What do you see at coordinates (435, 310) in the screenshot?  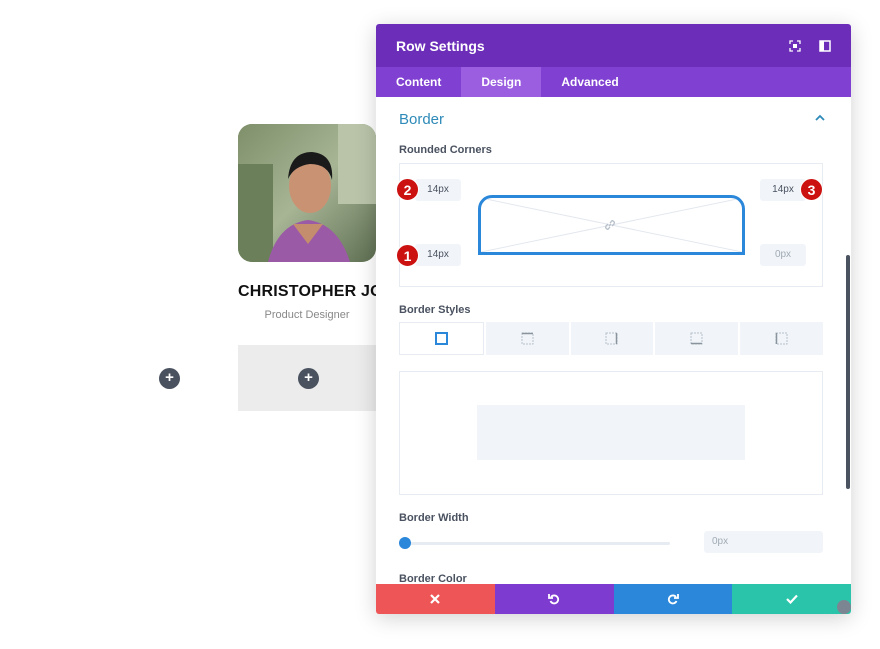 I see `border-styles-label: Border Styles` at bounding box center [435, 310].